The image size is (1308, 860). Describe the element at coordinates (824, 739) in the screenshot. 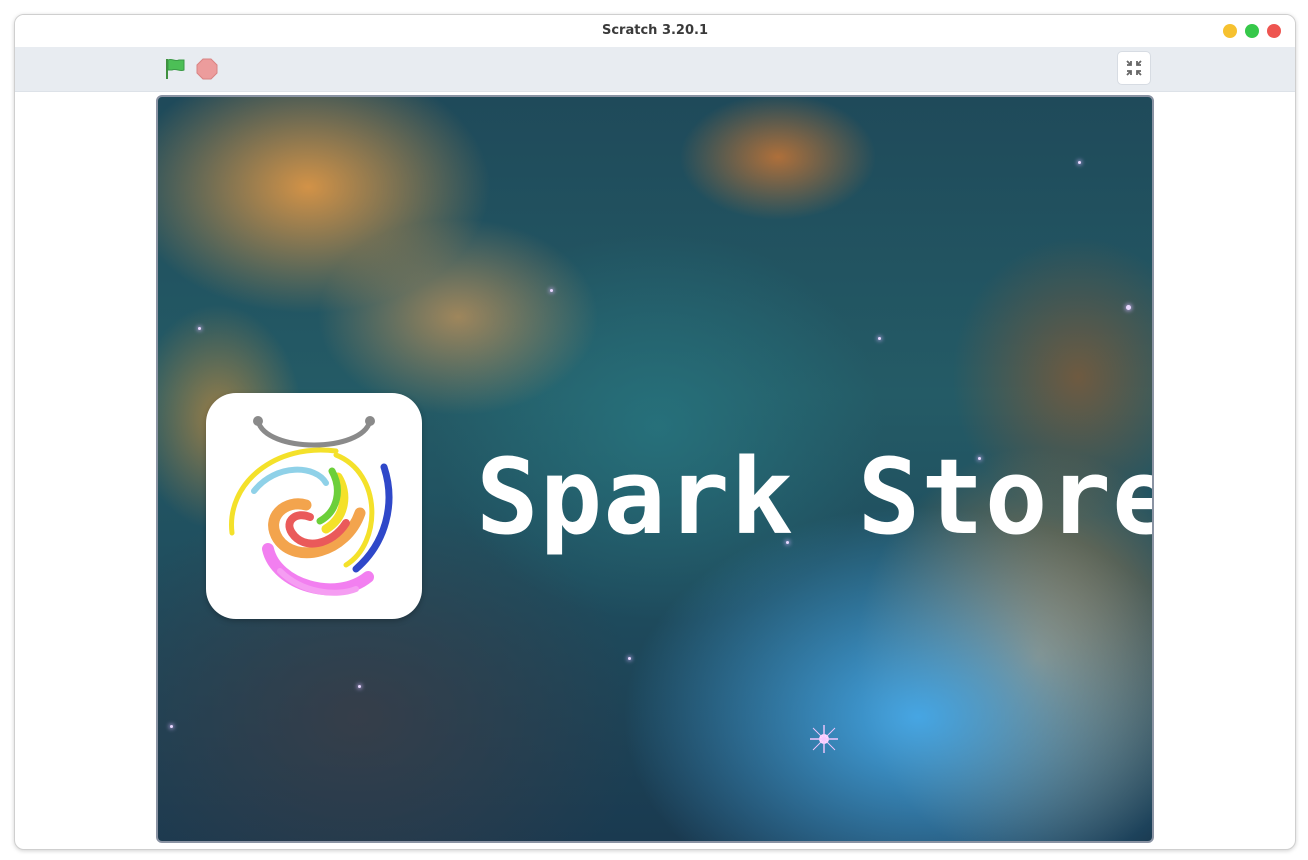

I see `bright-star-icon` at that location.